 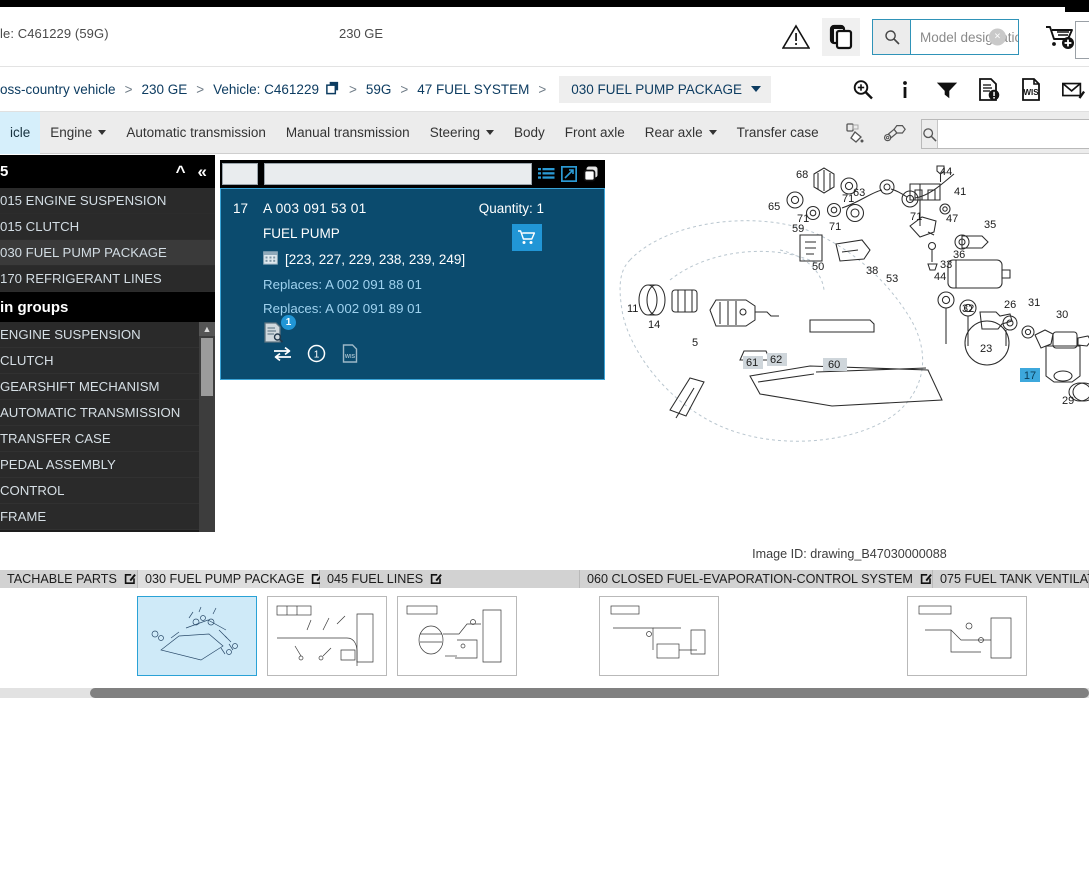 What do you see at coordinates (107, 279) in the screenshot?
I see `sidebar-item-refrigerant-lines: 170 REFRIGERANT LINES` at bounding box center [107, 279].